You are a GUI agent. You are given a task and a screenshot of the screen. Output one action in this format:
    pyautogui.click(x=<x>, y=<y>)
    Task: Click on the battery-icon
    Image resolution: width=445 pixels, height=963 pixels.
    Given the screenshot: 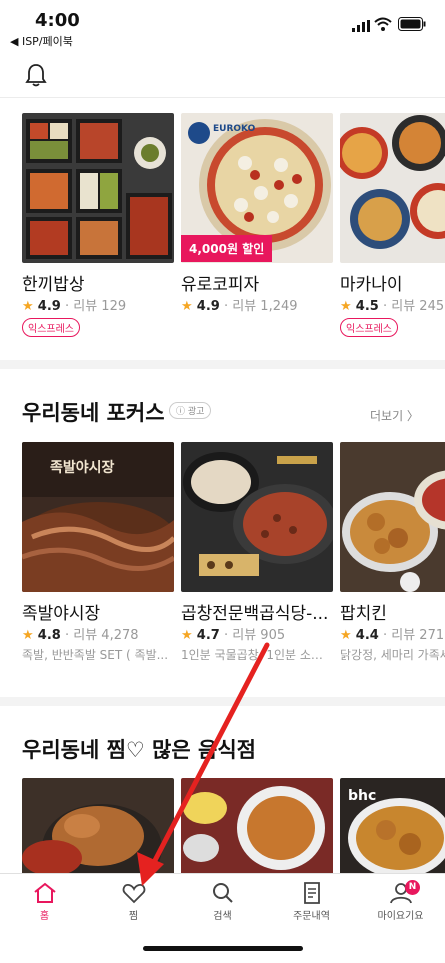 What is the action you would take?
    pyautogui.click(x=412, y=24)
    